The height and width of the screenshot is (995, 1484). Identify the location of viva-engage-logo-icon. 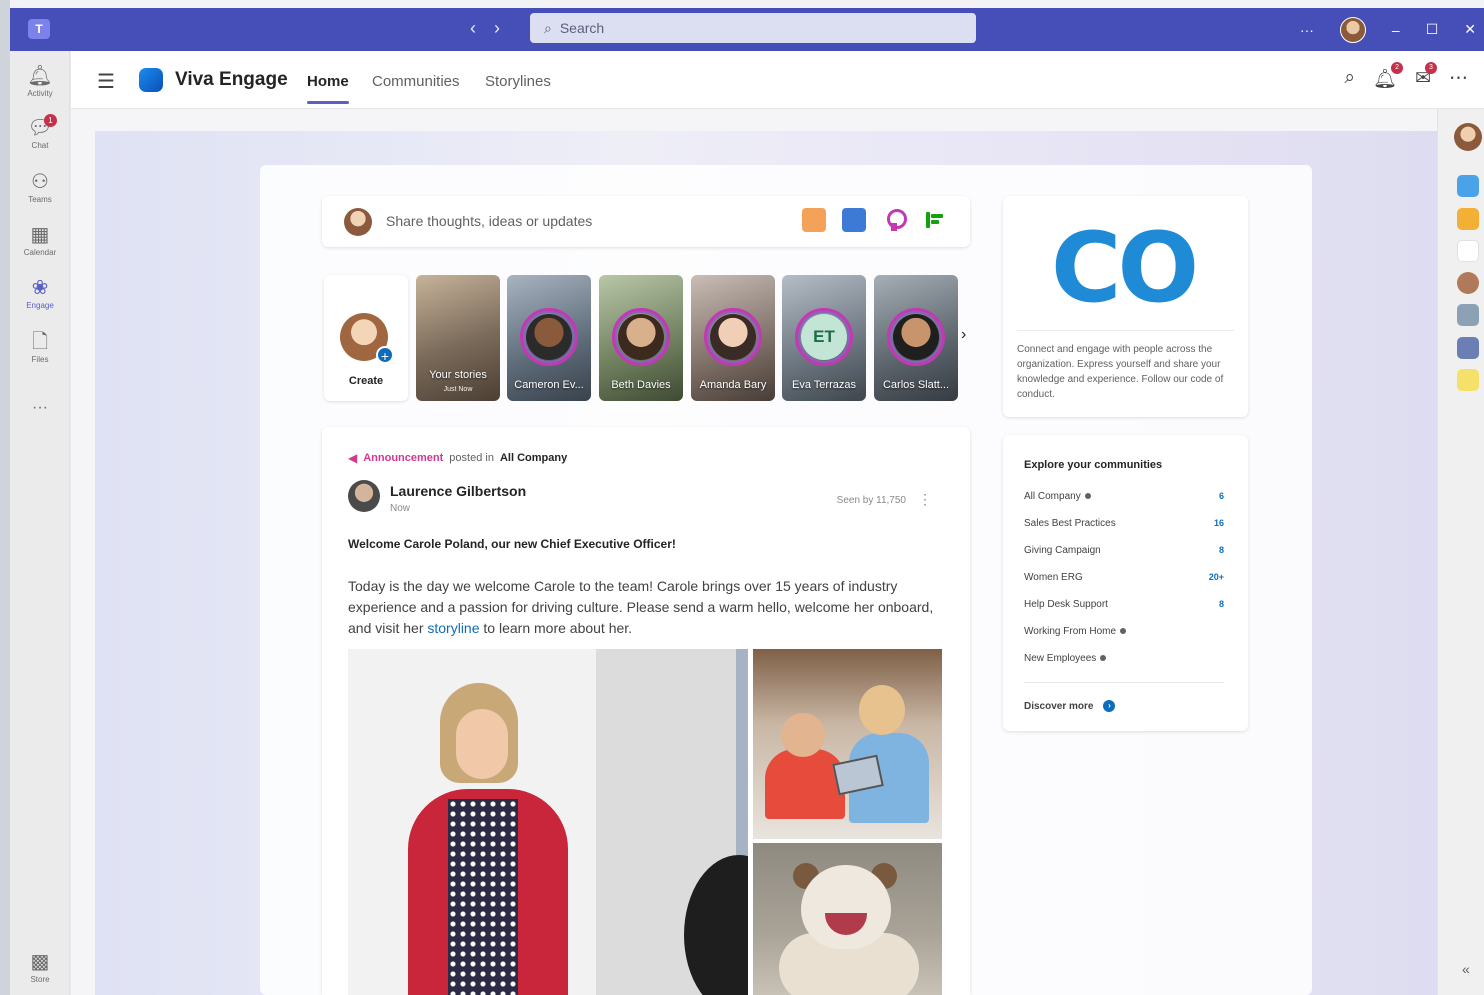
(151, 80).